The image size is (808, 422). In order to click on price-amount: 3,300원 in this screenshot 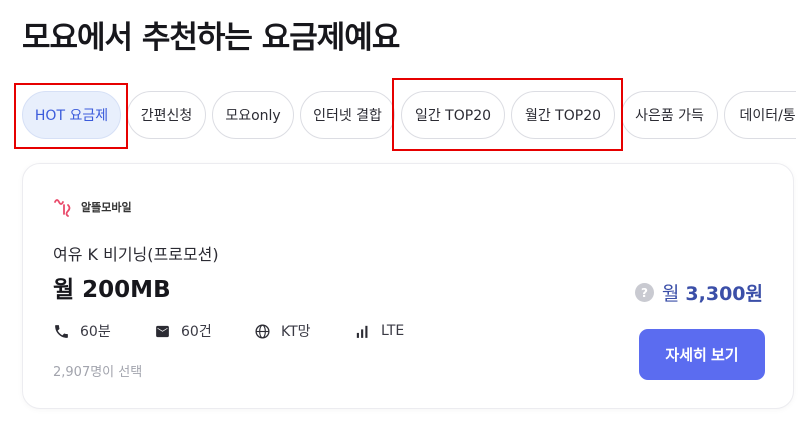, I will do `click(724, 294)`.